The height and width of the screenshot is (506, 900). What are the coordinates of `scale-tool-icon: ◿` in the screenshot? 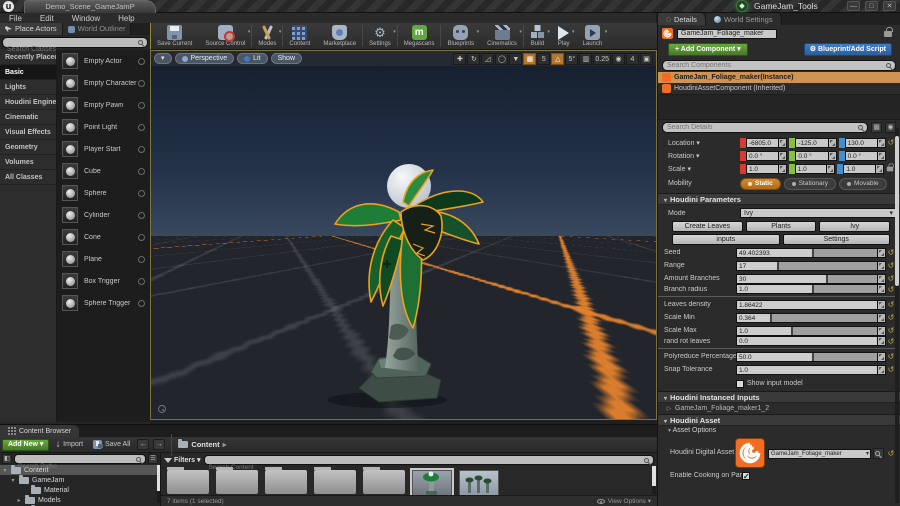 It's located at (488, 58).